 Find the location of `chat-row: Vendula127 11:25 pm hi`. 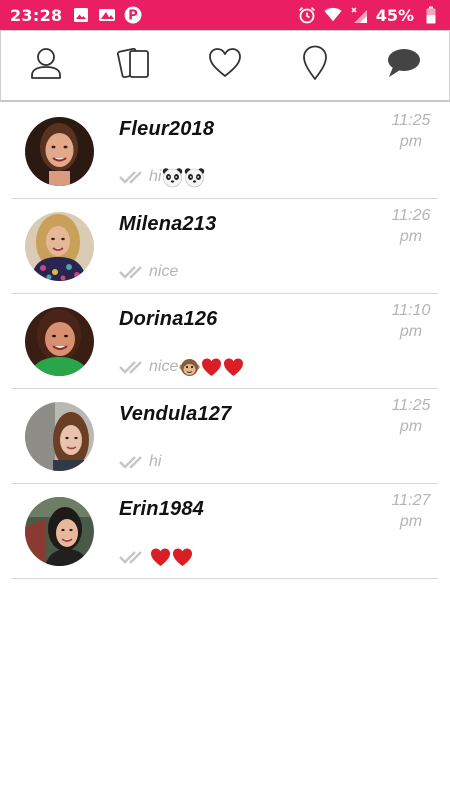

chat-row: Vendula127 11:25 pm hi is located at coordinates (225, 436).